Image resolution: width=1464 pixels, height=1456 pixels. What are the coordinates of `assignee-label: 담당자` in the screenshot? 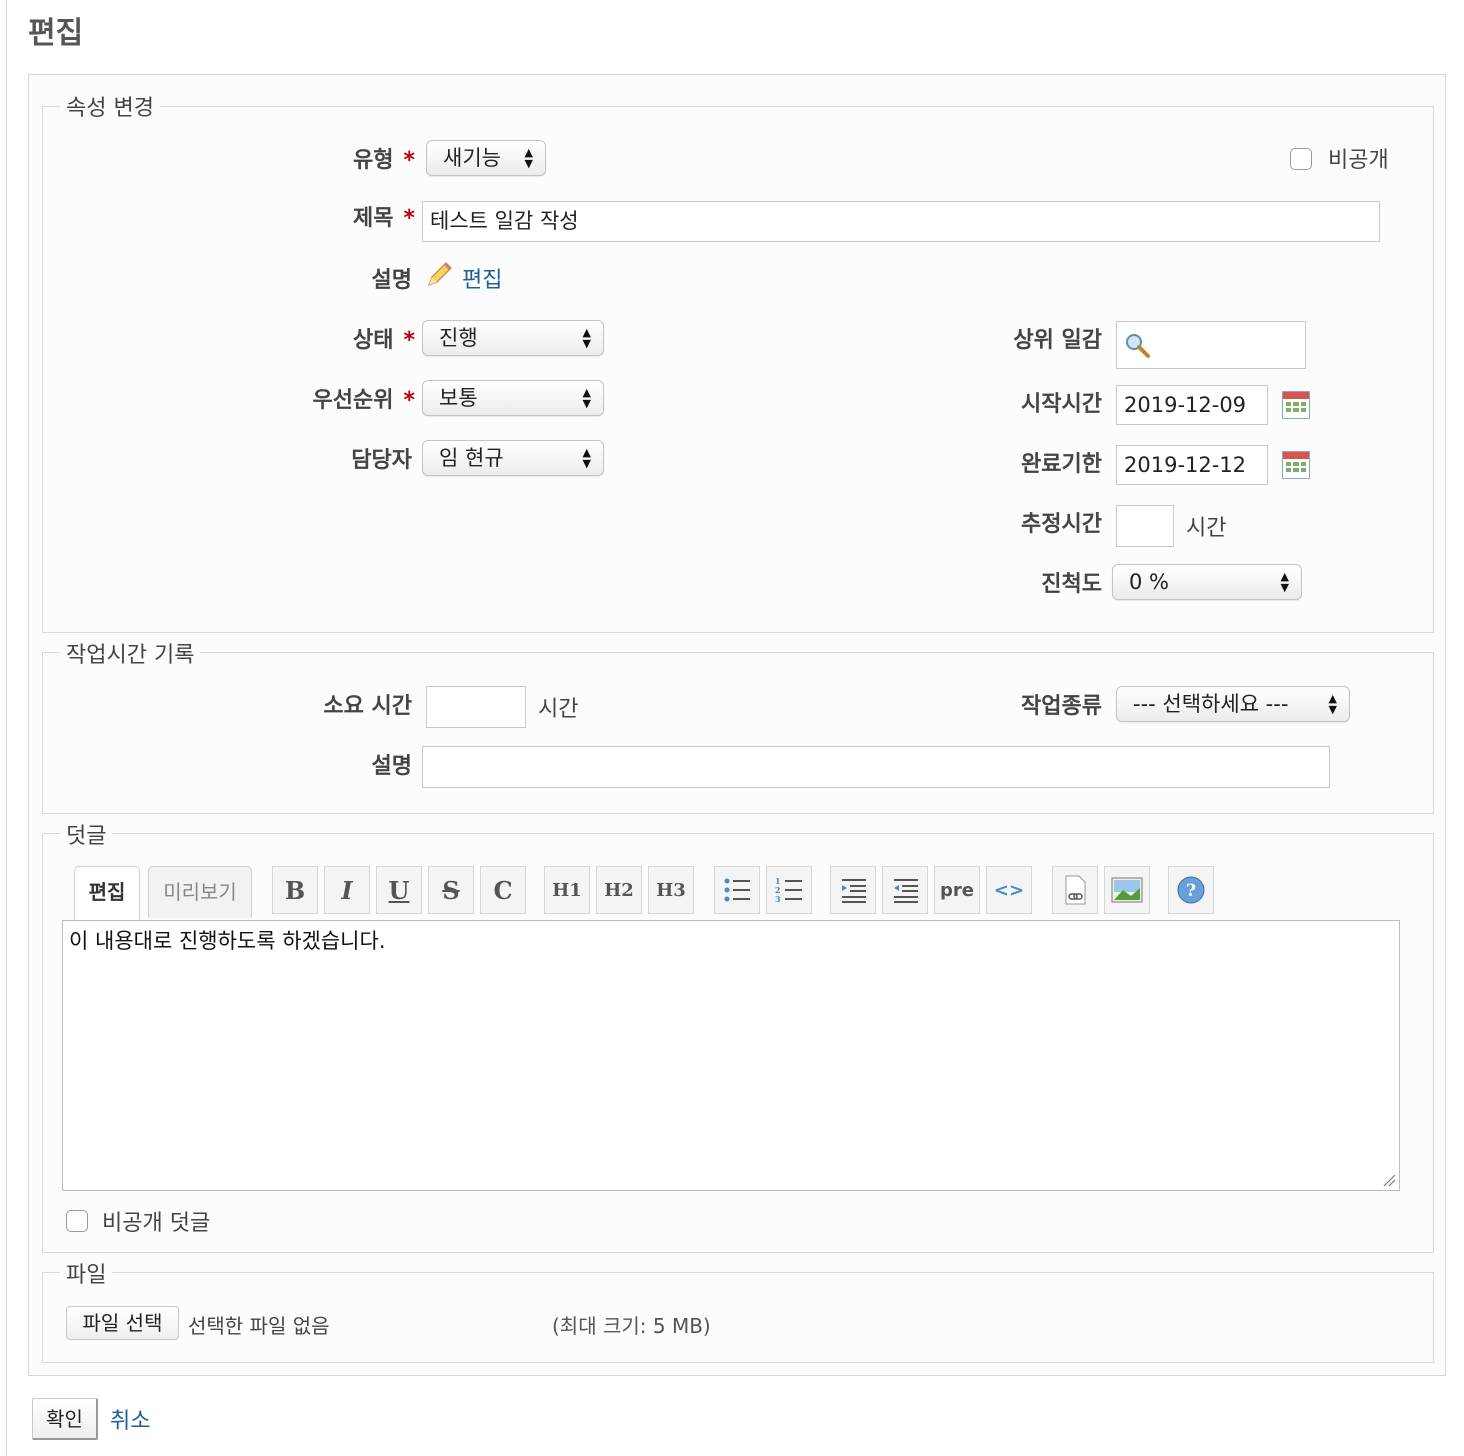 It's located at (381, 460).